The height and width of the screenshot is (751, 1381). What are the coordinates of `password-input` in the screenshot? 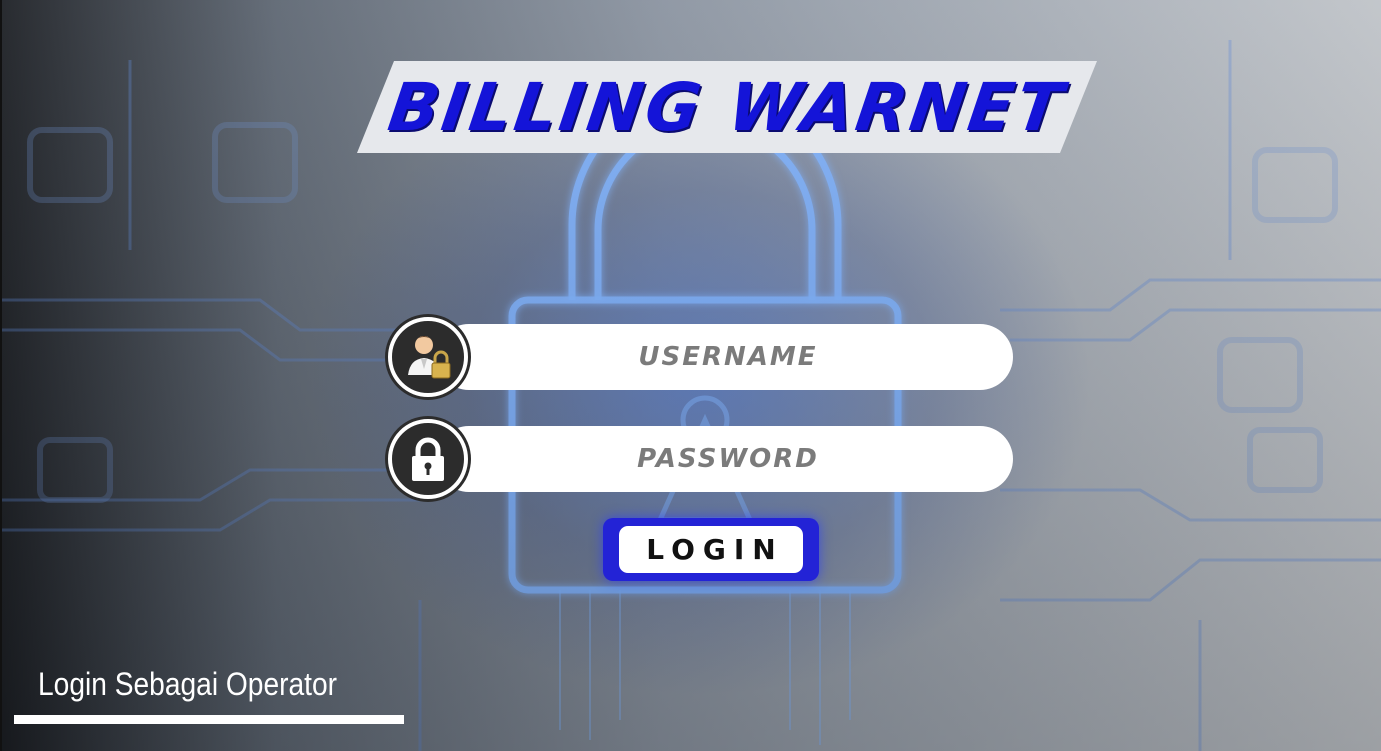 It's located at (728, 459).